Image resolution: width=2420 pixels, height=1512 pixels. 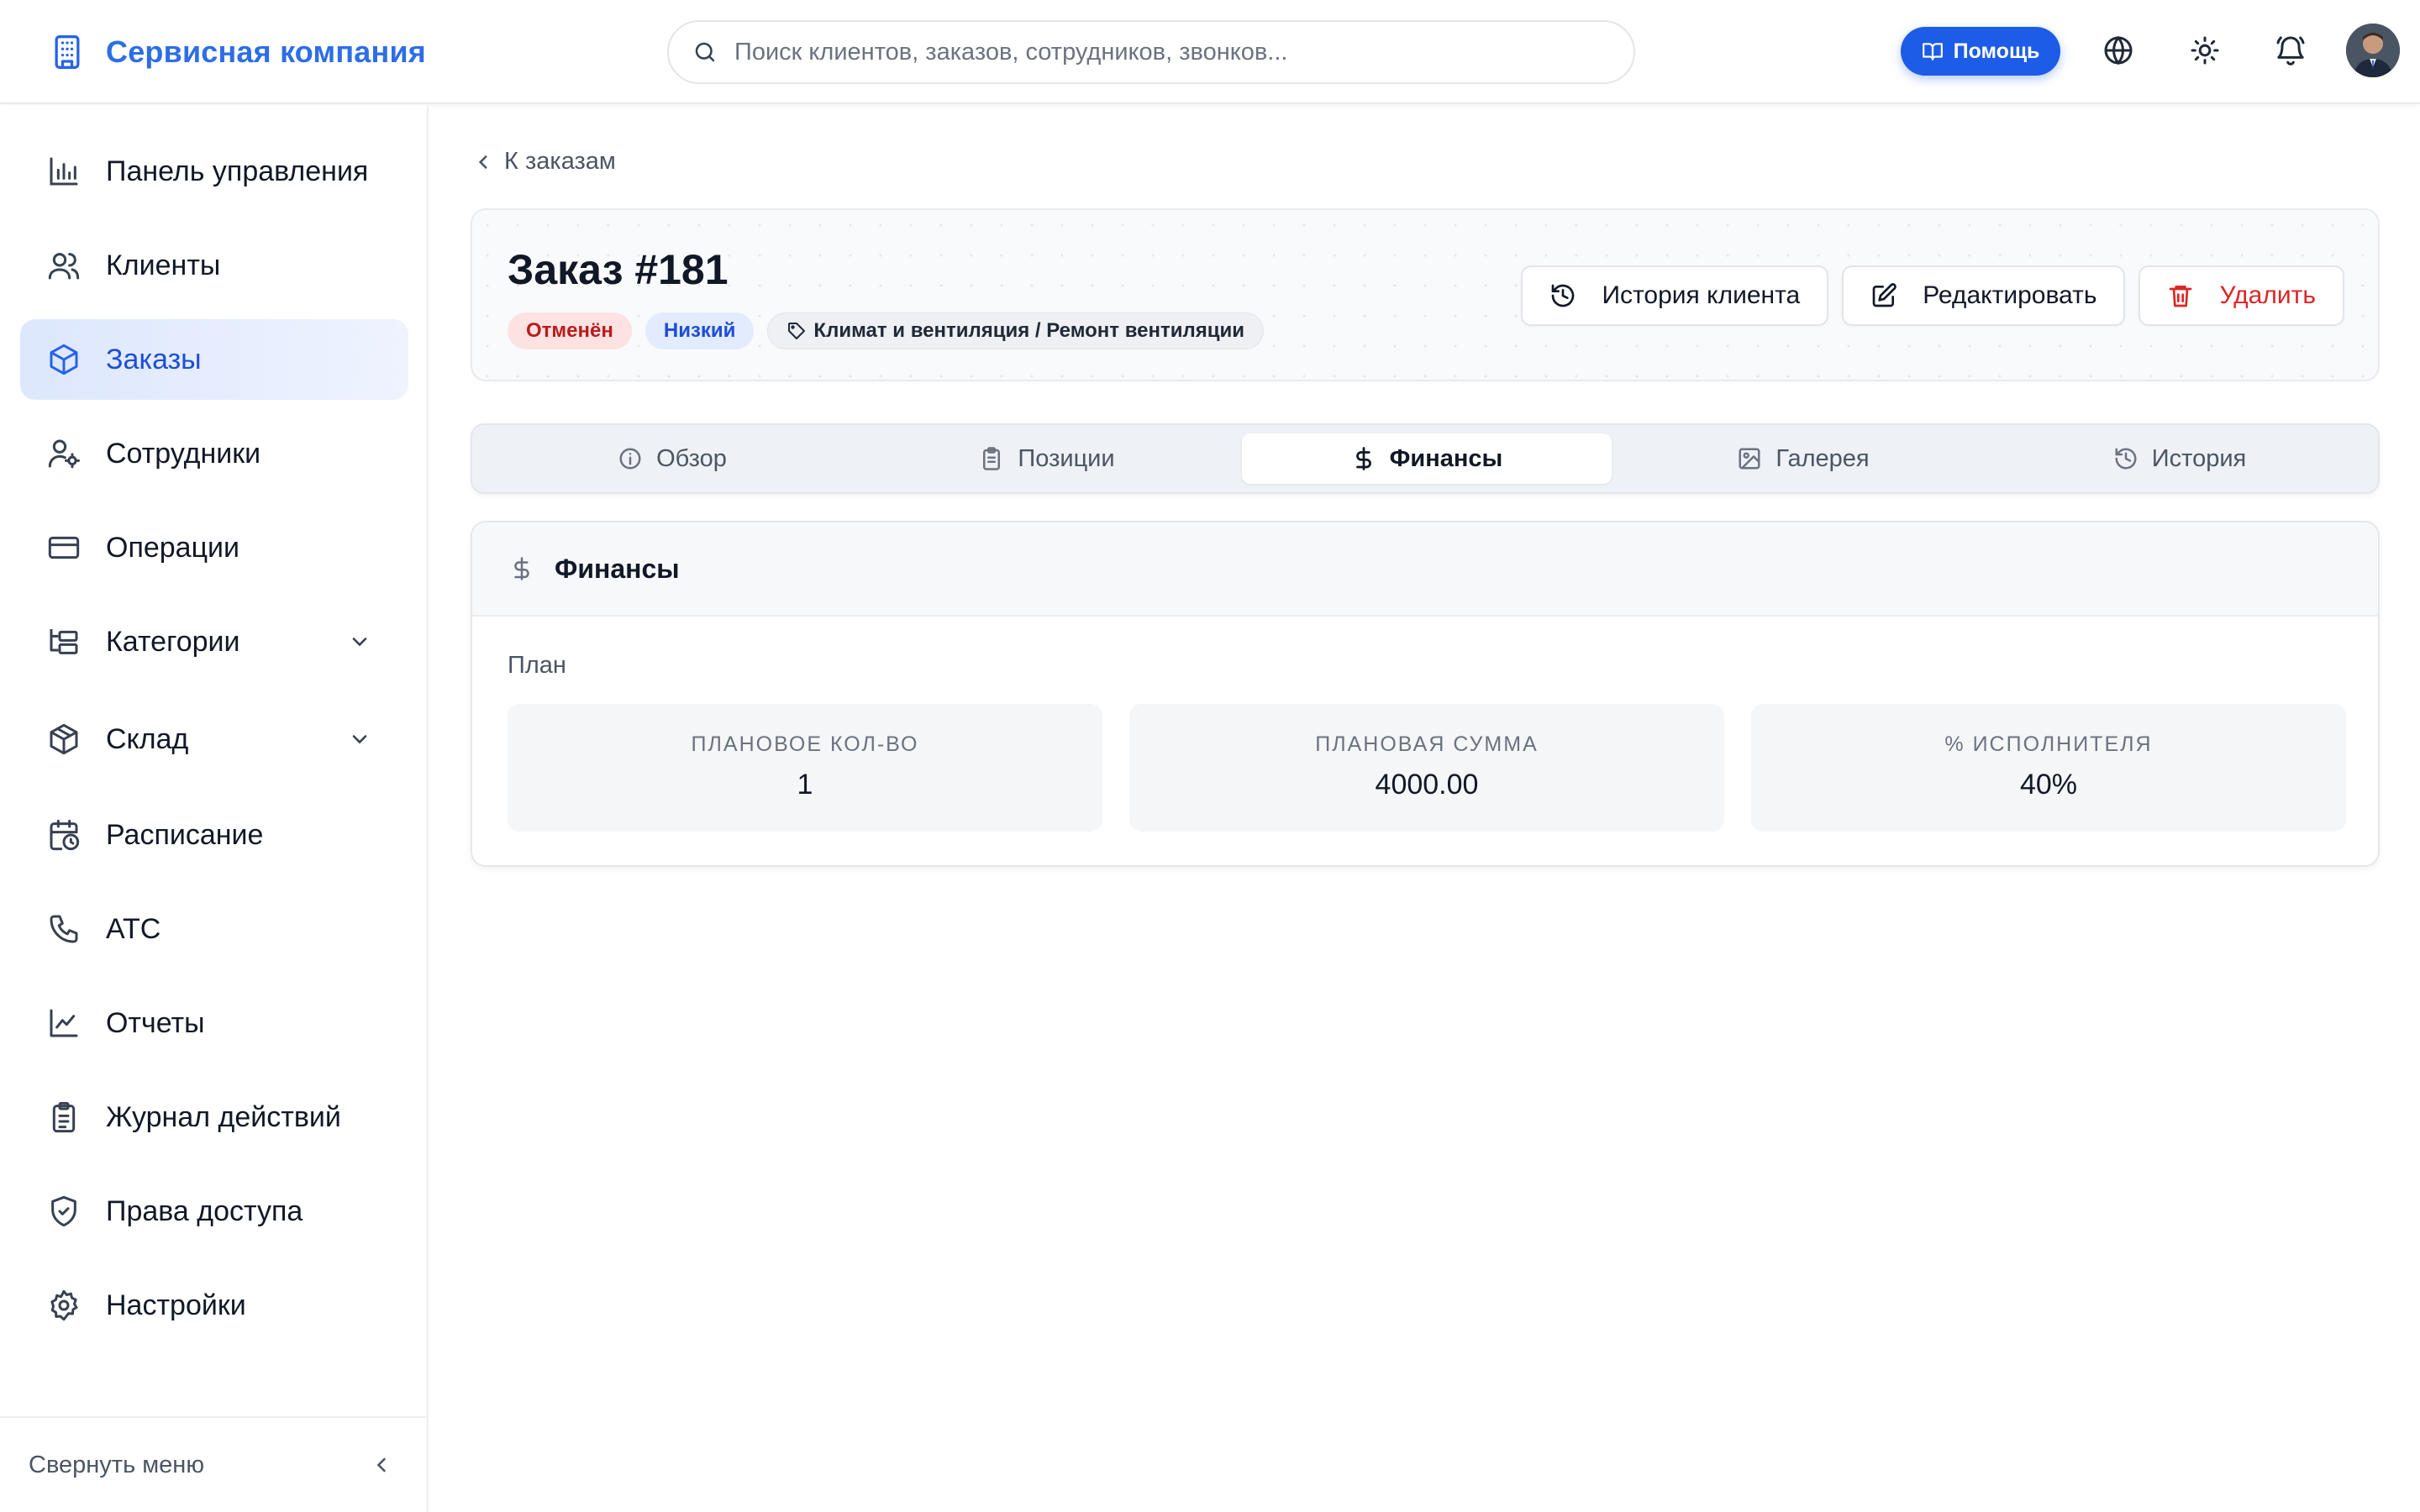 I want to click on category-badge: Климат и вентиляция / Ремонт вентиляции, so click(x=1016, y=330).